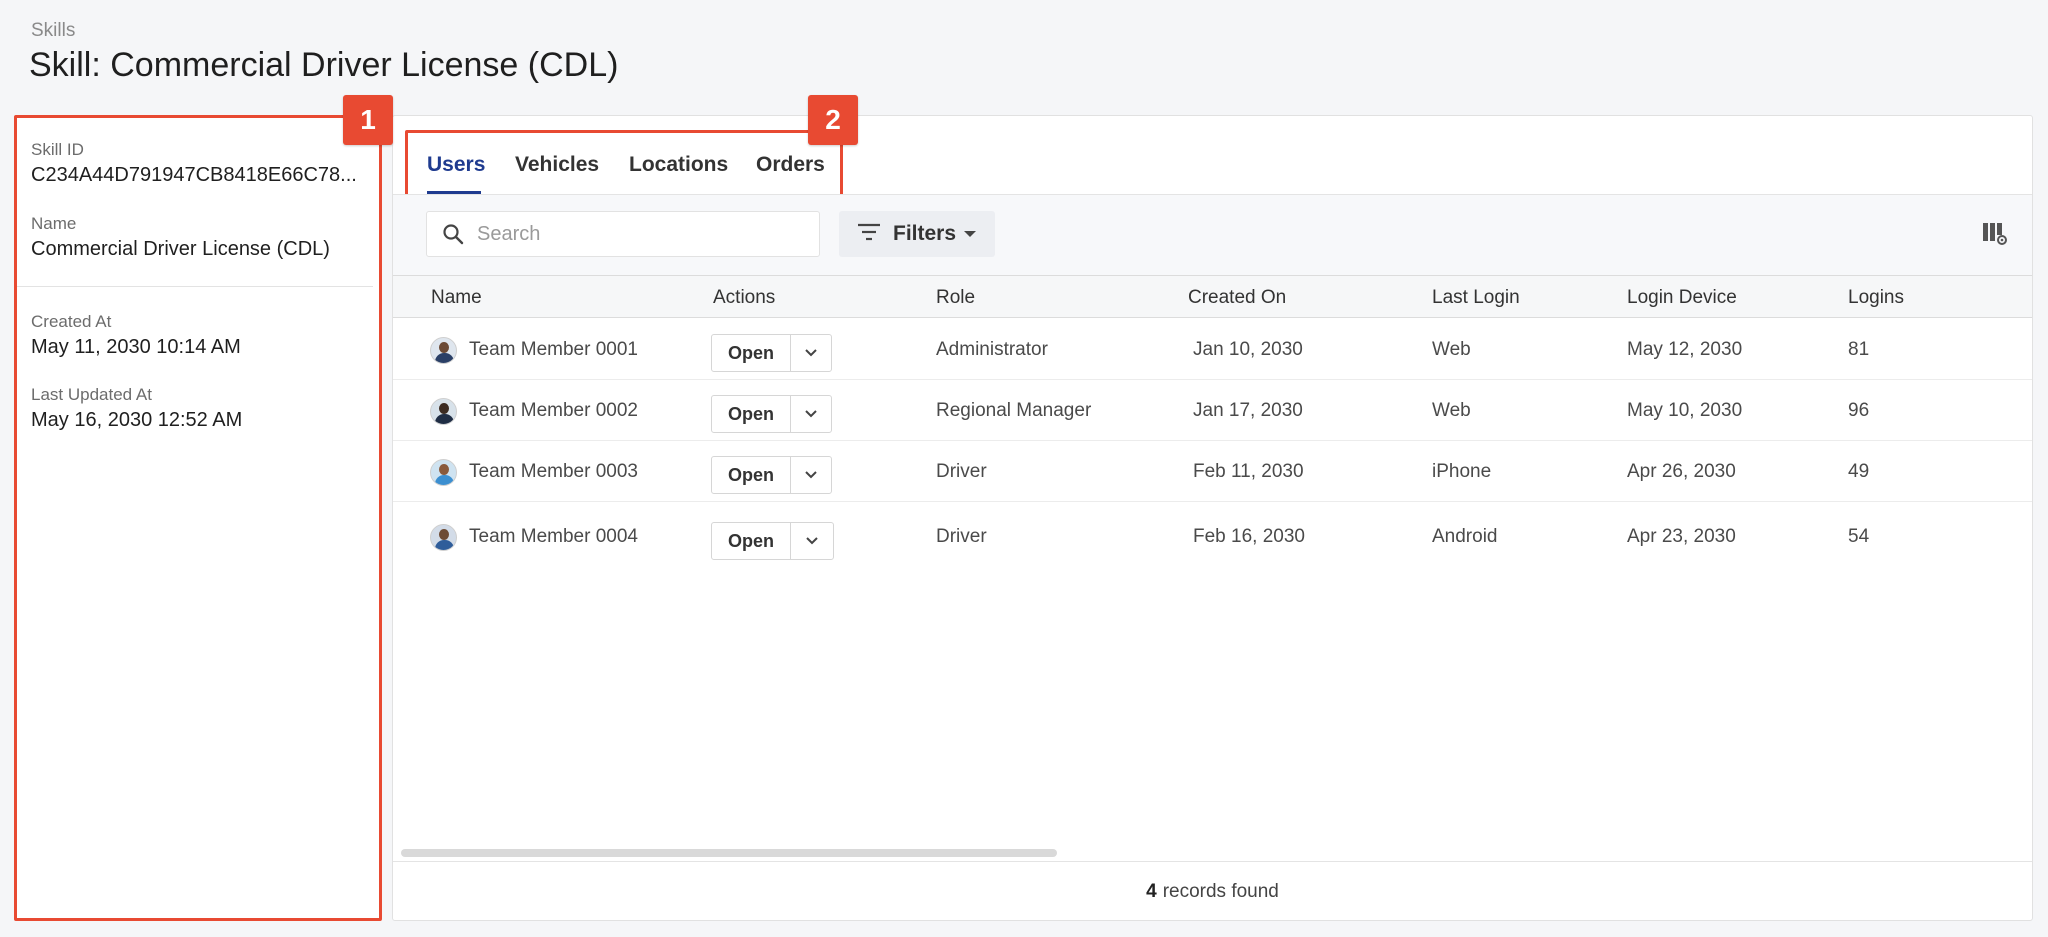  Describe the element at coordinates (1249, 536) in the screenshot. I see `created-on: Feb 16, 2030` at that location.